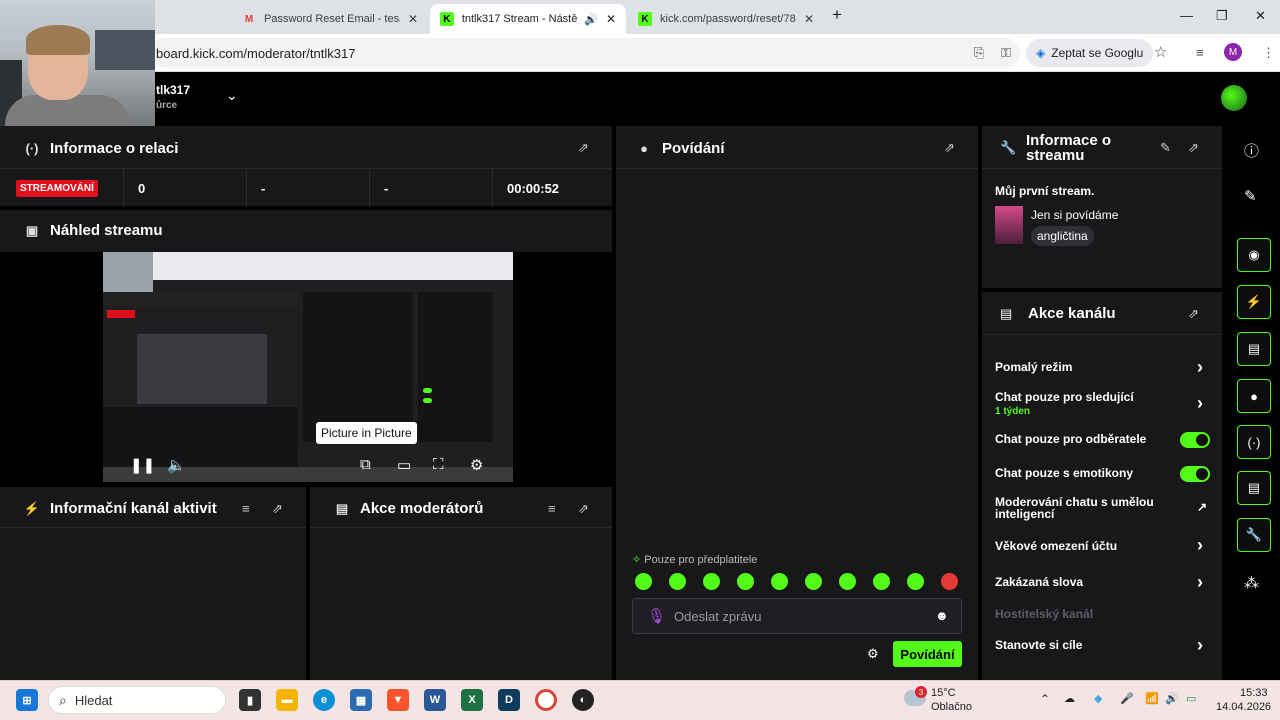 Image resolution: width=1280 pixels, height=720 pixels. I want to click on disney-plus-icon: D, so click(509, 700).